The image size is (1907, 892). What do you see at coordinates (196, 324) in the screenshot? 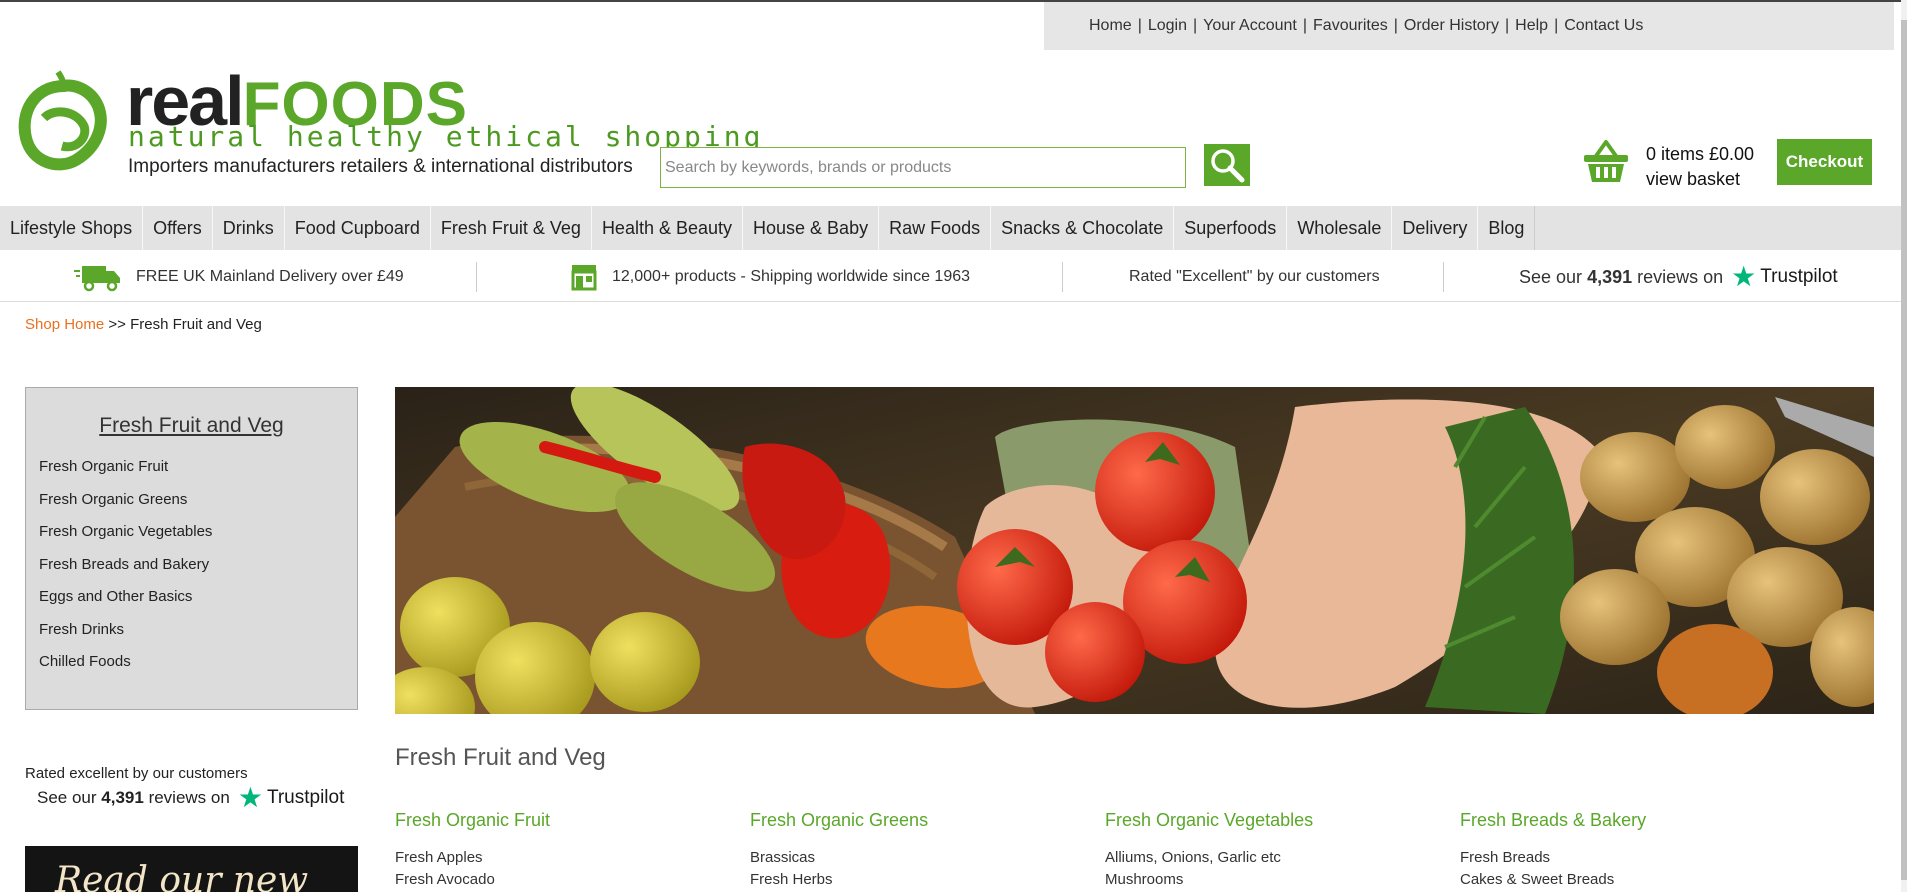
I see `breadcrumb-current: Fresh Fruit and Veg` at bounding box center [196, 324].